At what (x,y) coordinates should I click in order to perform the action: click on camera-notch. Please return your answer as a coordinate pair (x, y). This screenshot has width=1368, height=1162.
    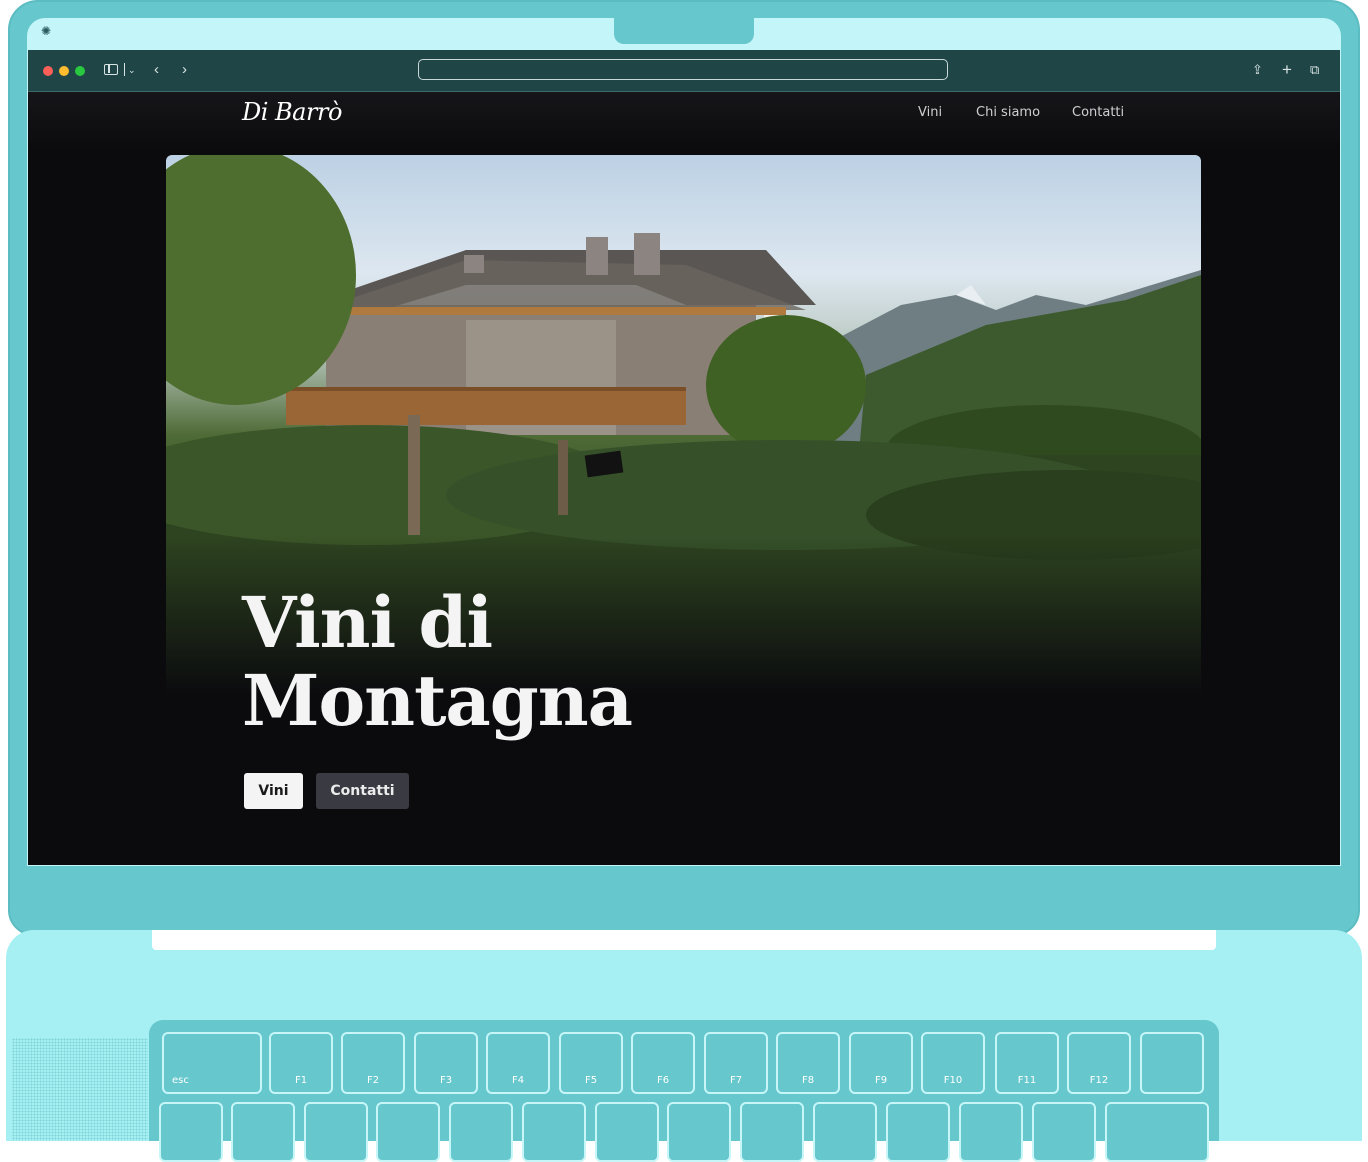
    Looking at the image, I should click on (684, 31).